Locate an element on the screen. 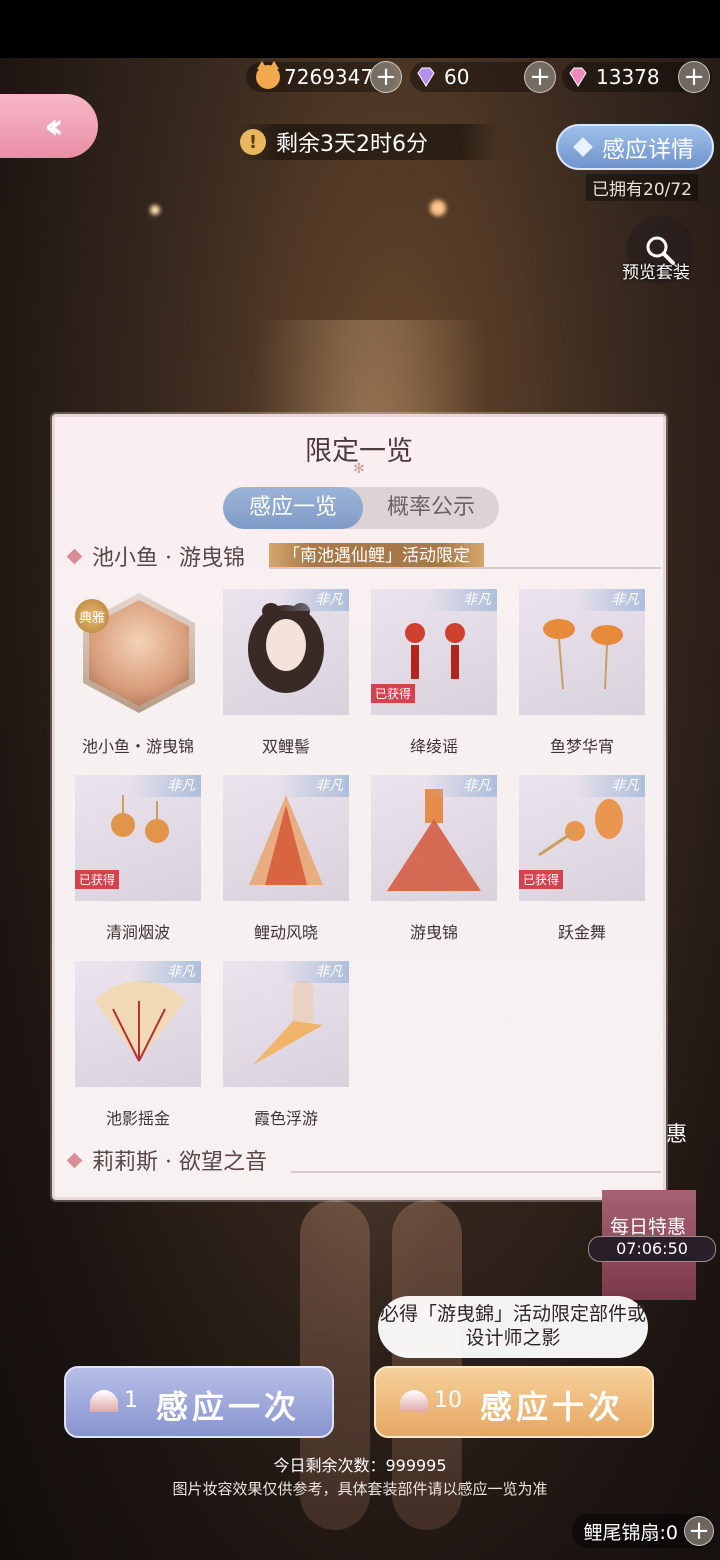 This screenshot has height=1560, width=720. item-name: 绛绫谣 is located at coordinates (433, 746).